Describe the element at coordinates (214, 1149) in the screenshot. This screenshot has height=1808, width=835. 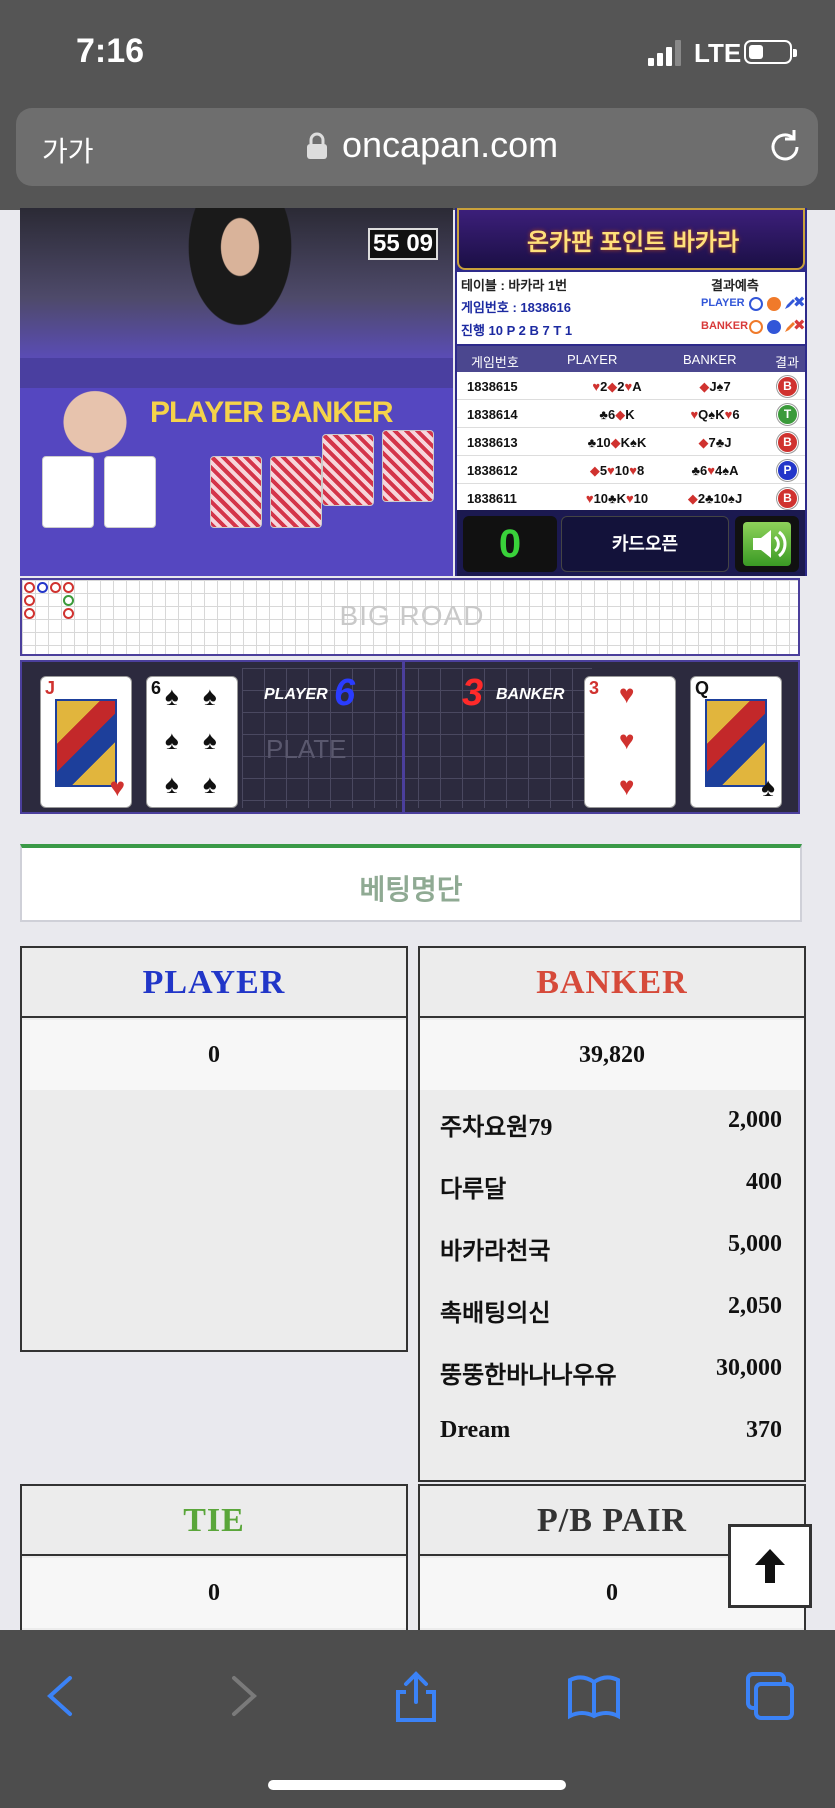
I see `player-bets-table: PLAYER 0` at that location.